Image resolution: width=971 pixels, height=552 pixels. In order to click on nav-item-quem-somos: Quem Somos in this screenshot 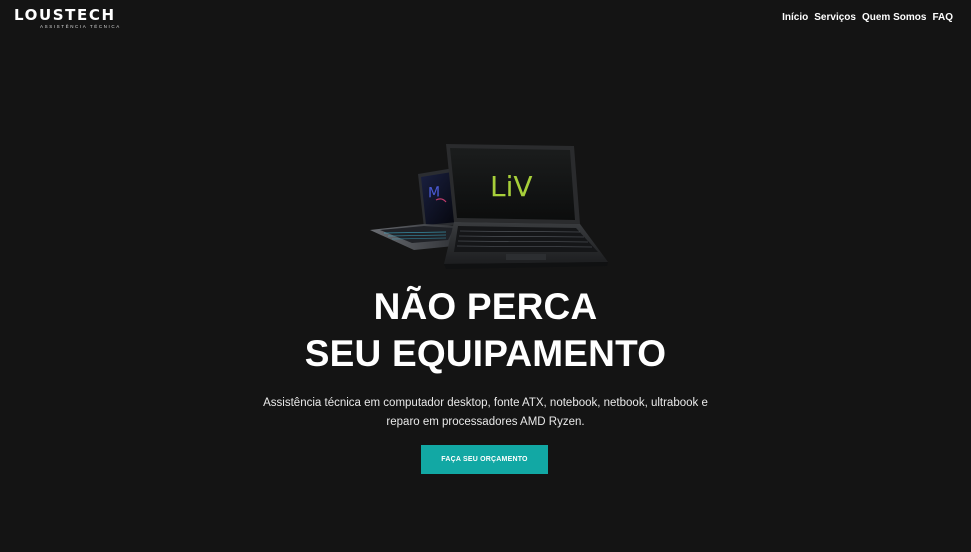, I will do `click(894, 18)`.